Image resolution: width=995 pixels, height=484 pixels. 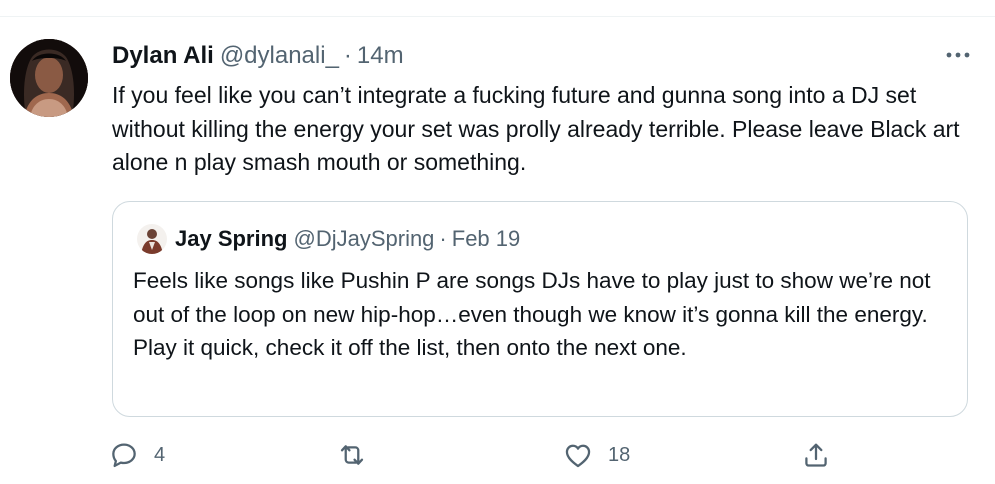 What do you see at coordinates (152, 239) in the screenshot?
I see `quoted-author-avatar` at bounding box center [152, 239].